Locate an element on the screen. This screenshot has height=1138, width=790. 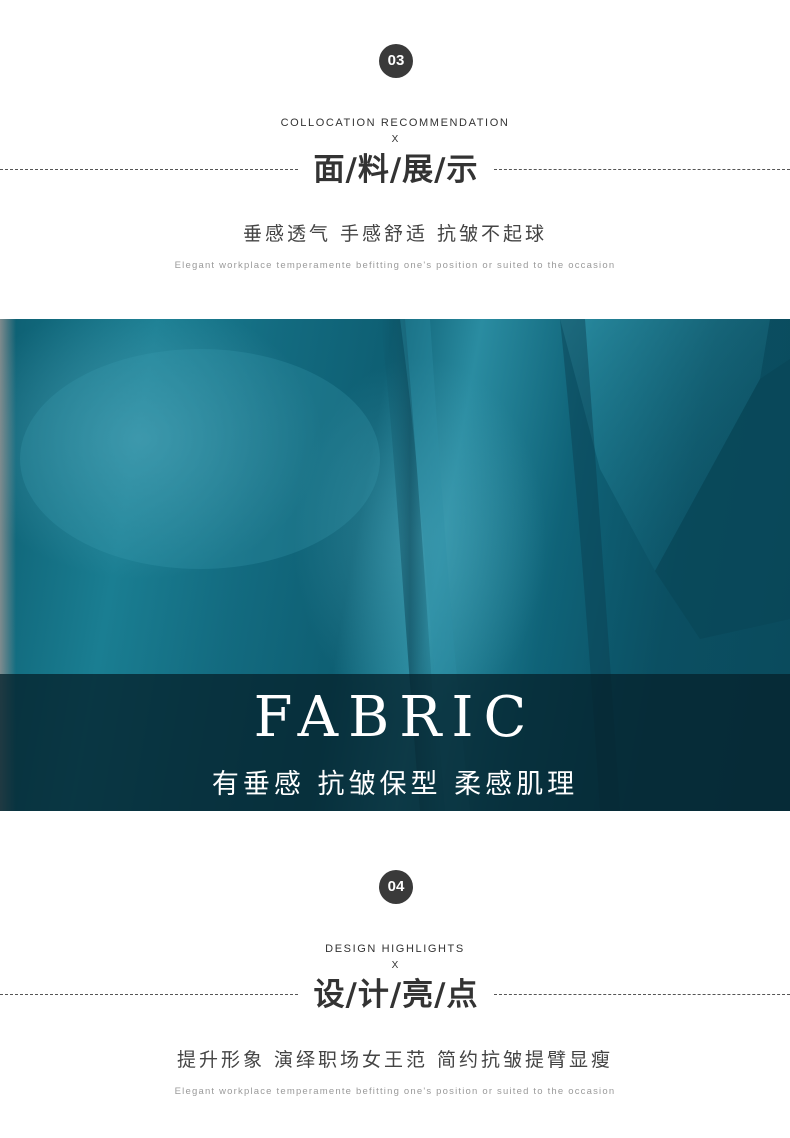
fabric-caption: 有垂感 抗皱保型 柔感肌理 is located at coordinates (395, 784).